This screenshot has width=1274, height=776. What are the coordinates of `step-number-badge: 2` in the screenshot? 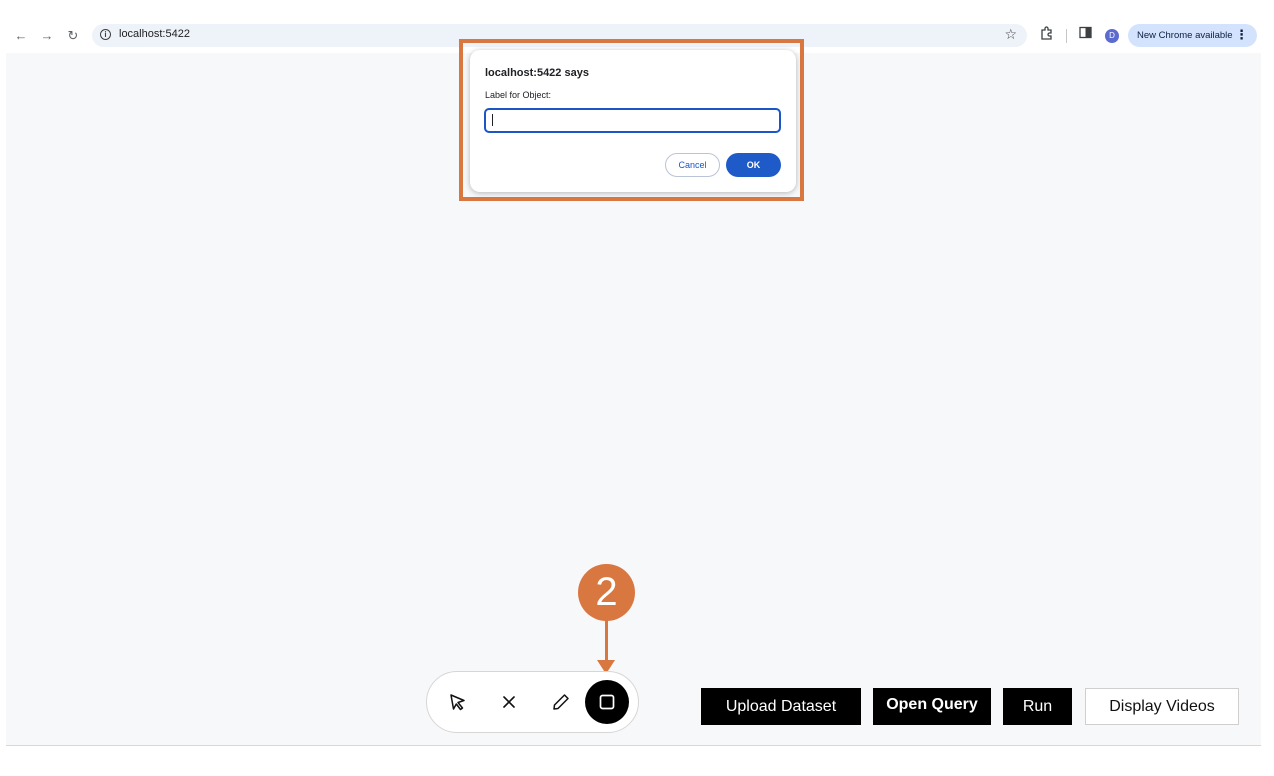 It's located at (606, 592).